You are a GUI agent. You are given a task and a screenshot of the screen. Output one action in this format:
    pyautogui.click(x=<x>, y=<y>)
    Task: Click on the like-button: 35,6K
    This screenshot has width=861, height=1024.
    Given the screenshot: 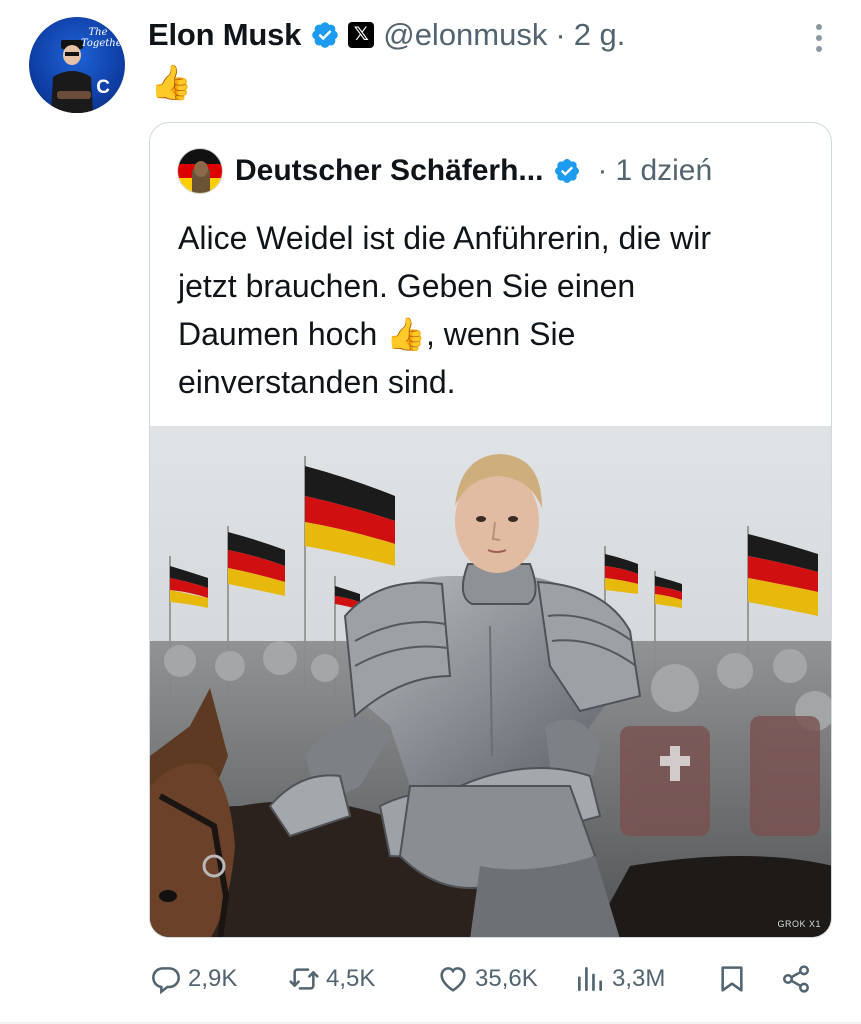 What is the action you would take?
    pyautogui.click(x=487, y=979)
    